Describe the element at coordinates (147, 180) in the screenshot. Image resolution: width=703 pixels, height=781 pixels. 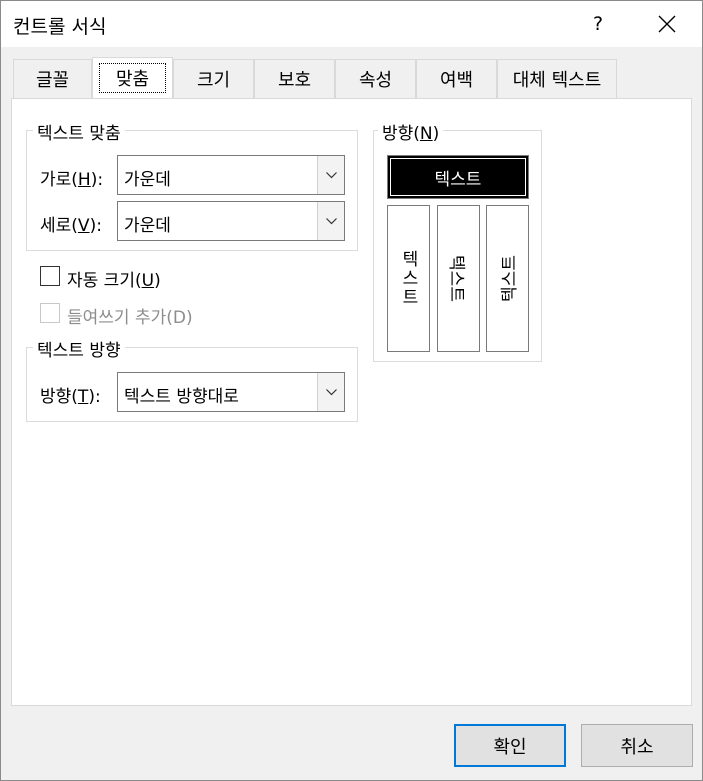
I see `horizontal-value: 가운데` at that location.